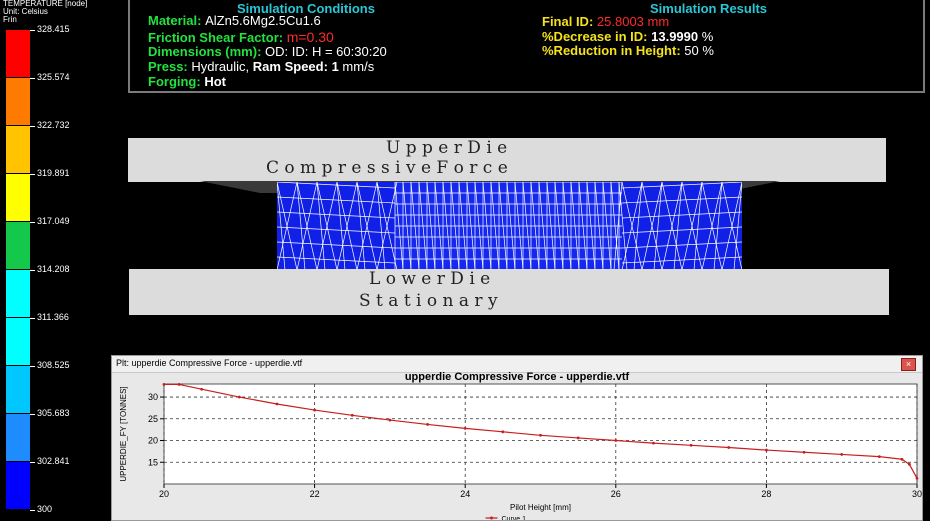 This screenshot has height=521, width=930. What do you see at coordinates (509, 226) in the screenshot?
I see `workpiece-mesh` at bounding box center [509, 226].